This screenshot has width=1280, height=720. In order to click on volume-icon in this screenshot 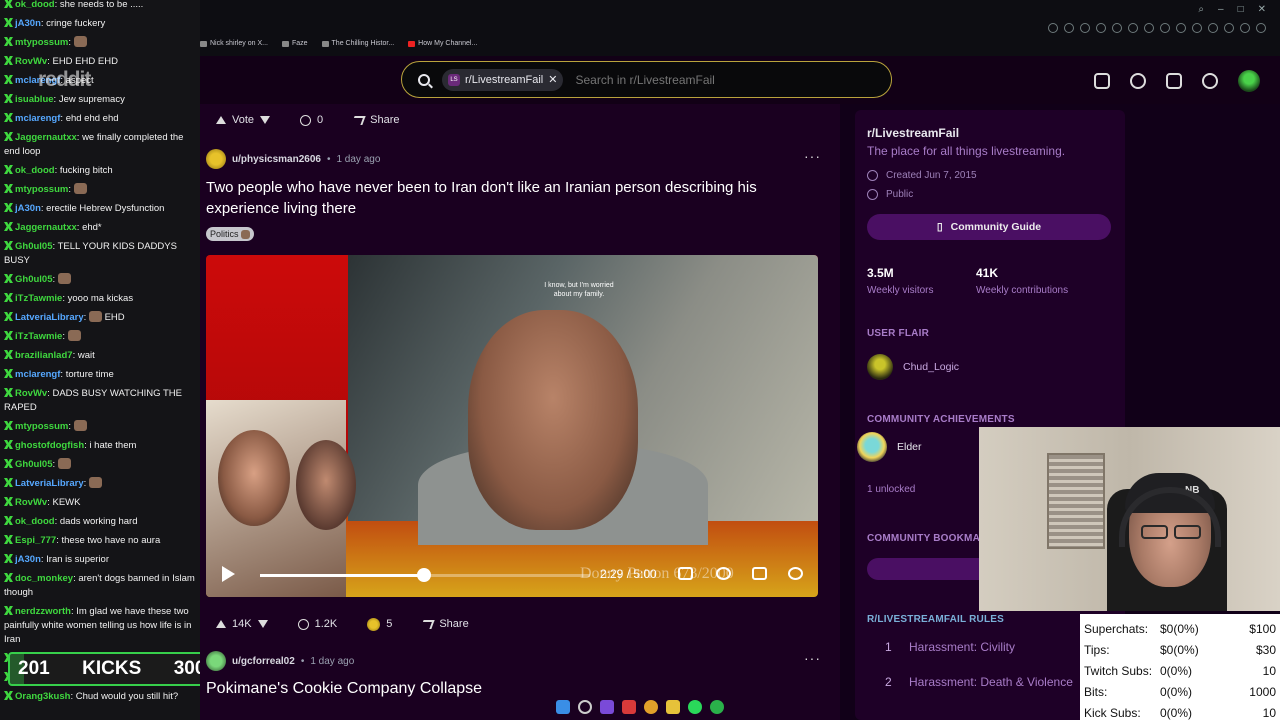, I will do `click(795, 573)`.